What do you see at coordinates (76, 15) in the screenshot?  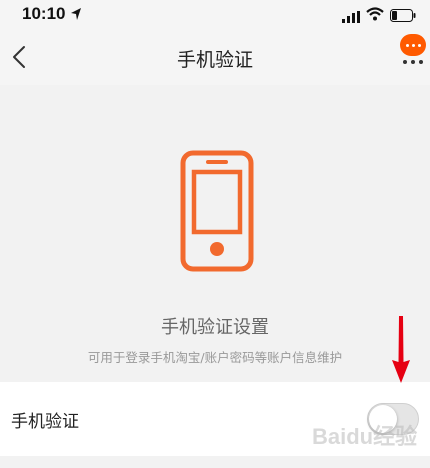 I see `location-arrow-icon` at bounding box center [76, 15].